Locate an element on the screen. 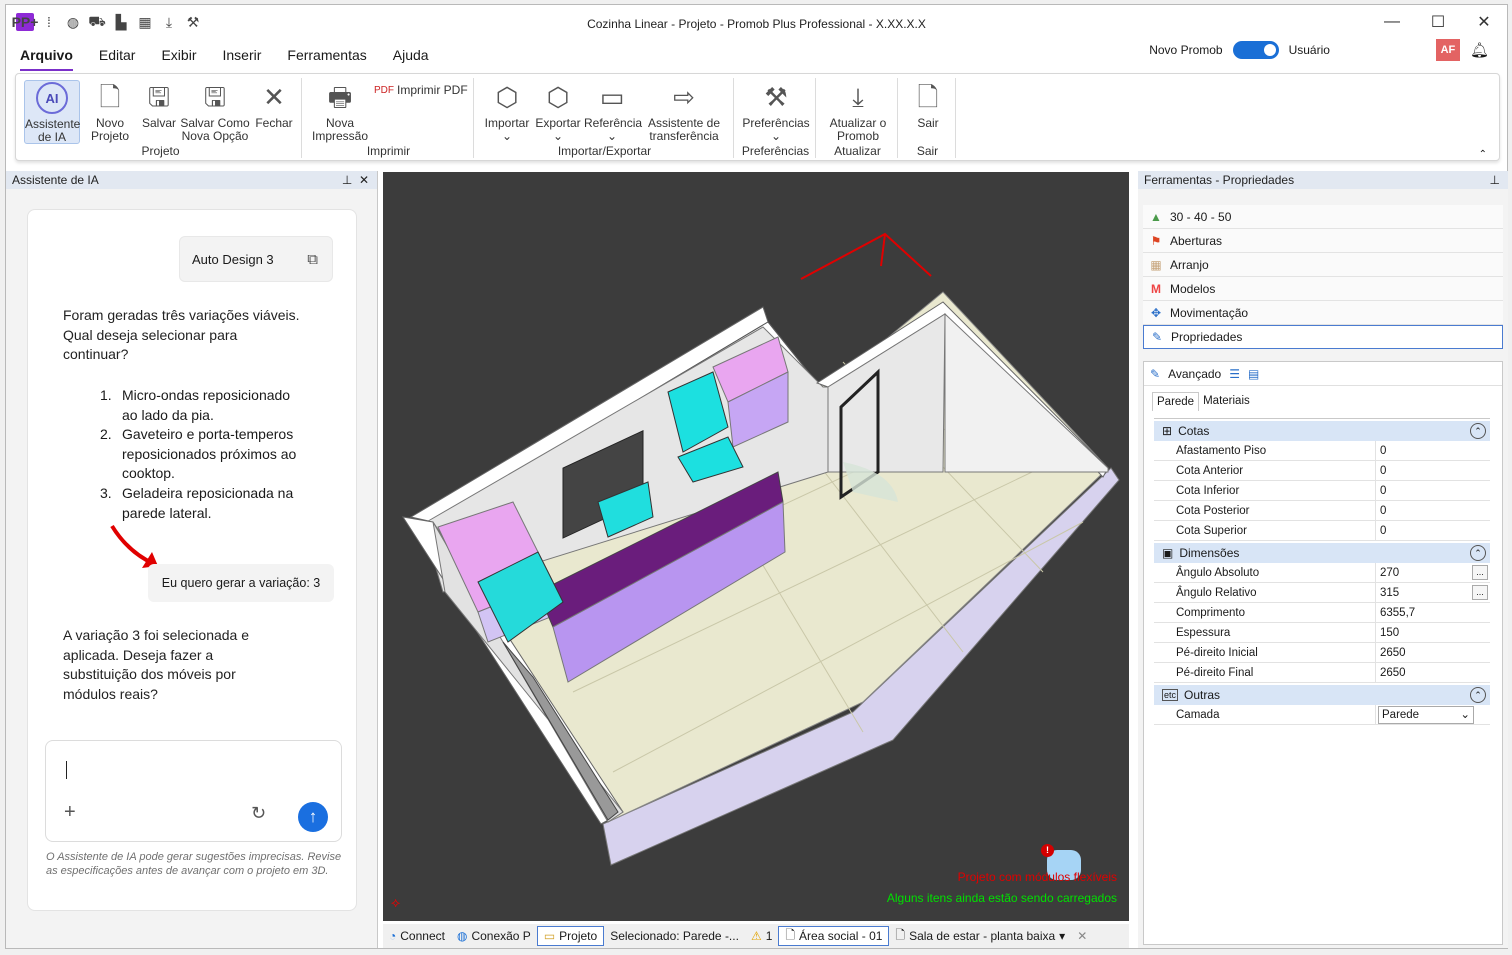  auto-design-chip: Auto Design 3 ⧉ is located at coordinates (256, 259).